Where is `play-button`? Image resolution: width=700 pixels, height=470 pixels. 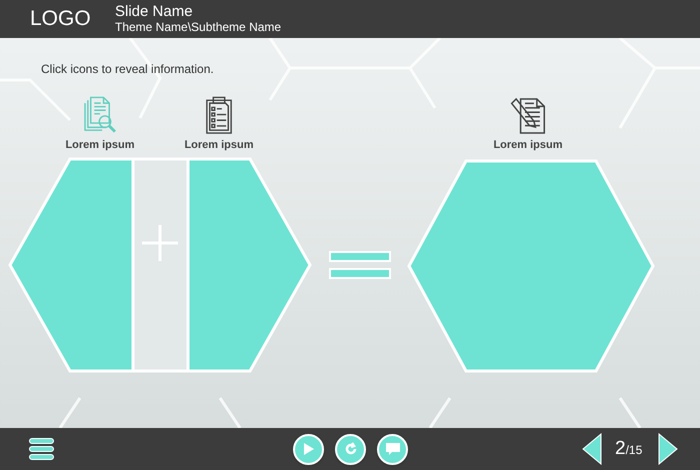 play-button is located at coordinates (308, 449).